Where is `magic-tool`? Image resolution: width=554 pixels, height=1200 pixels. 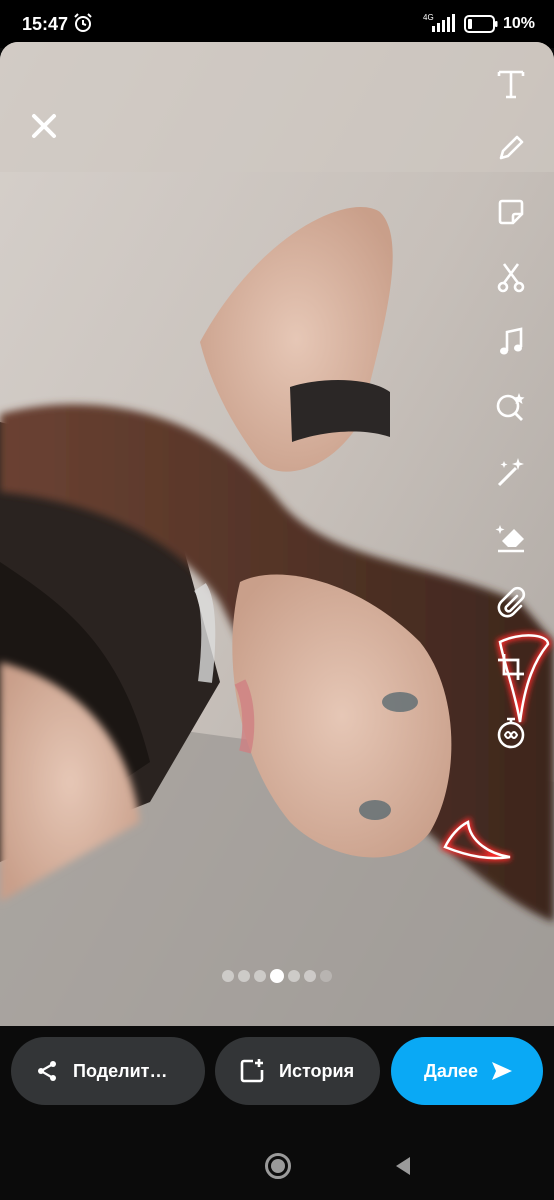
magic-tool is located at coordinates (511, 472).